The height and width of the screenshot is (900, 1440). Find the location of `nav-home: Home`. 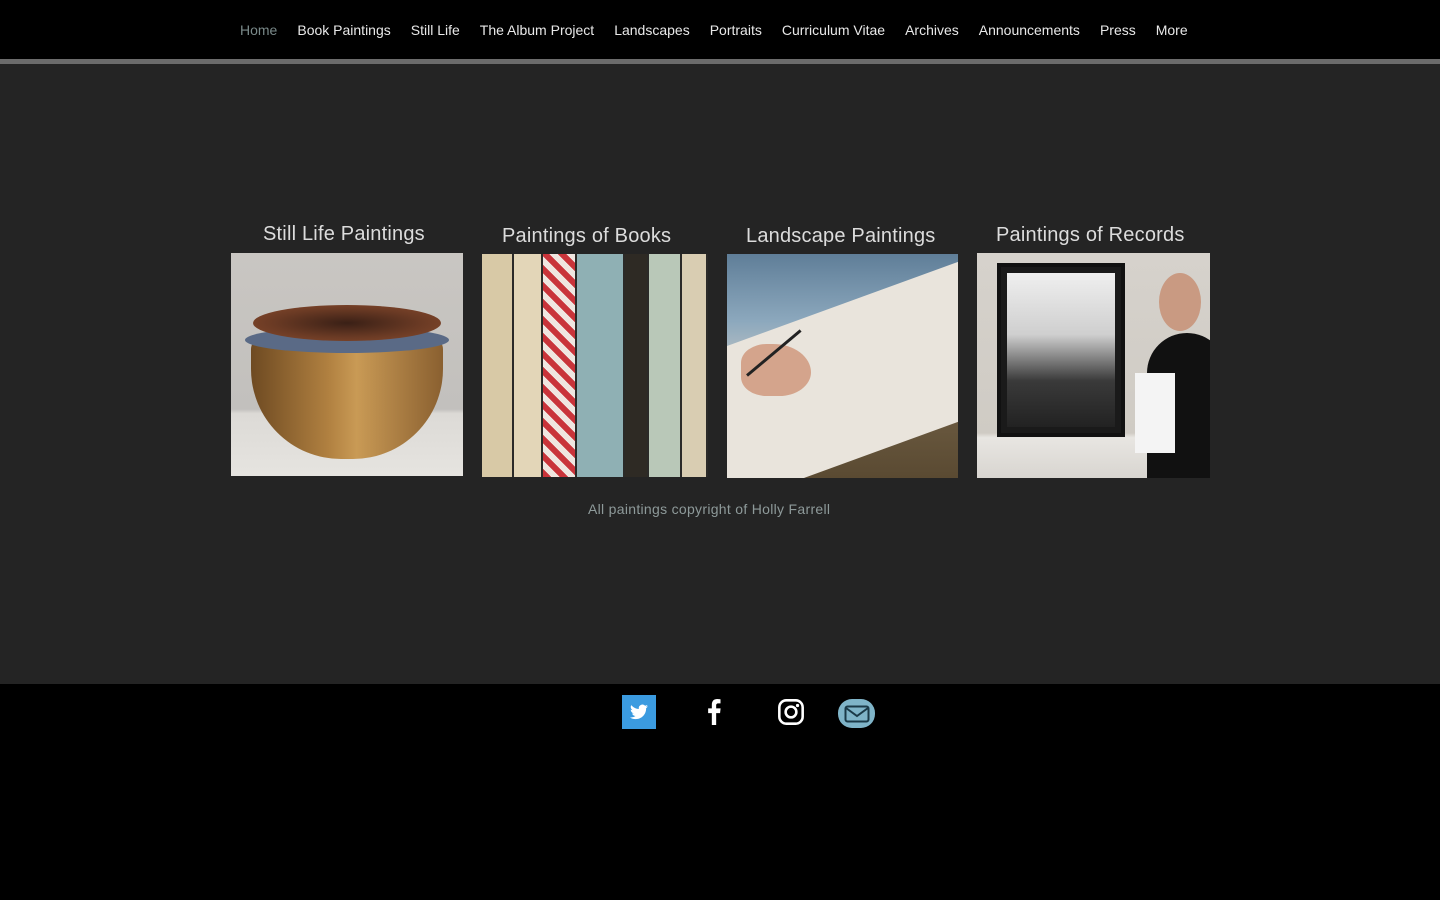

nav-home: Home is located at coordinates (258, 30).